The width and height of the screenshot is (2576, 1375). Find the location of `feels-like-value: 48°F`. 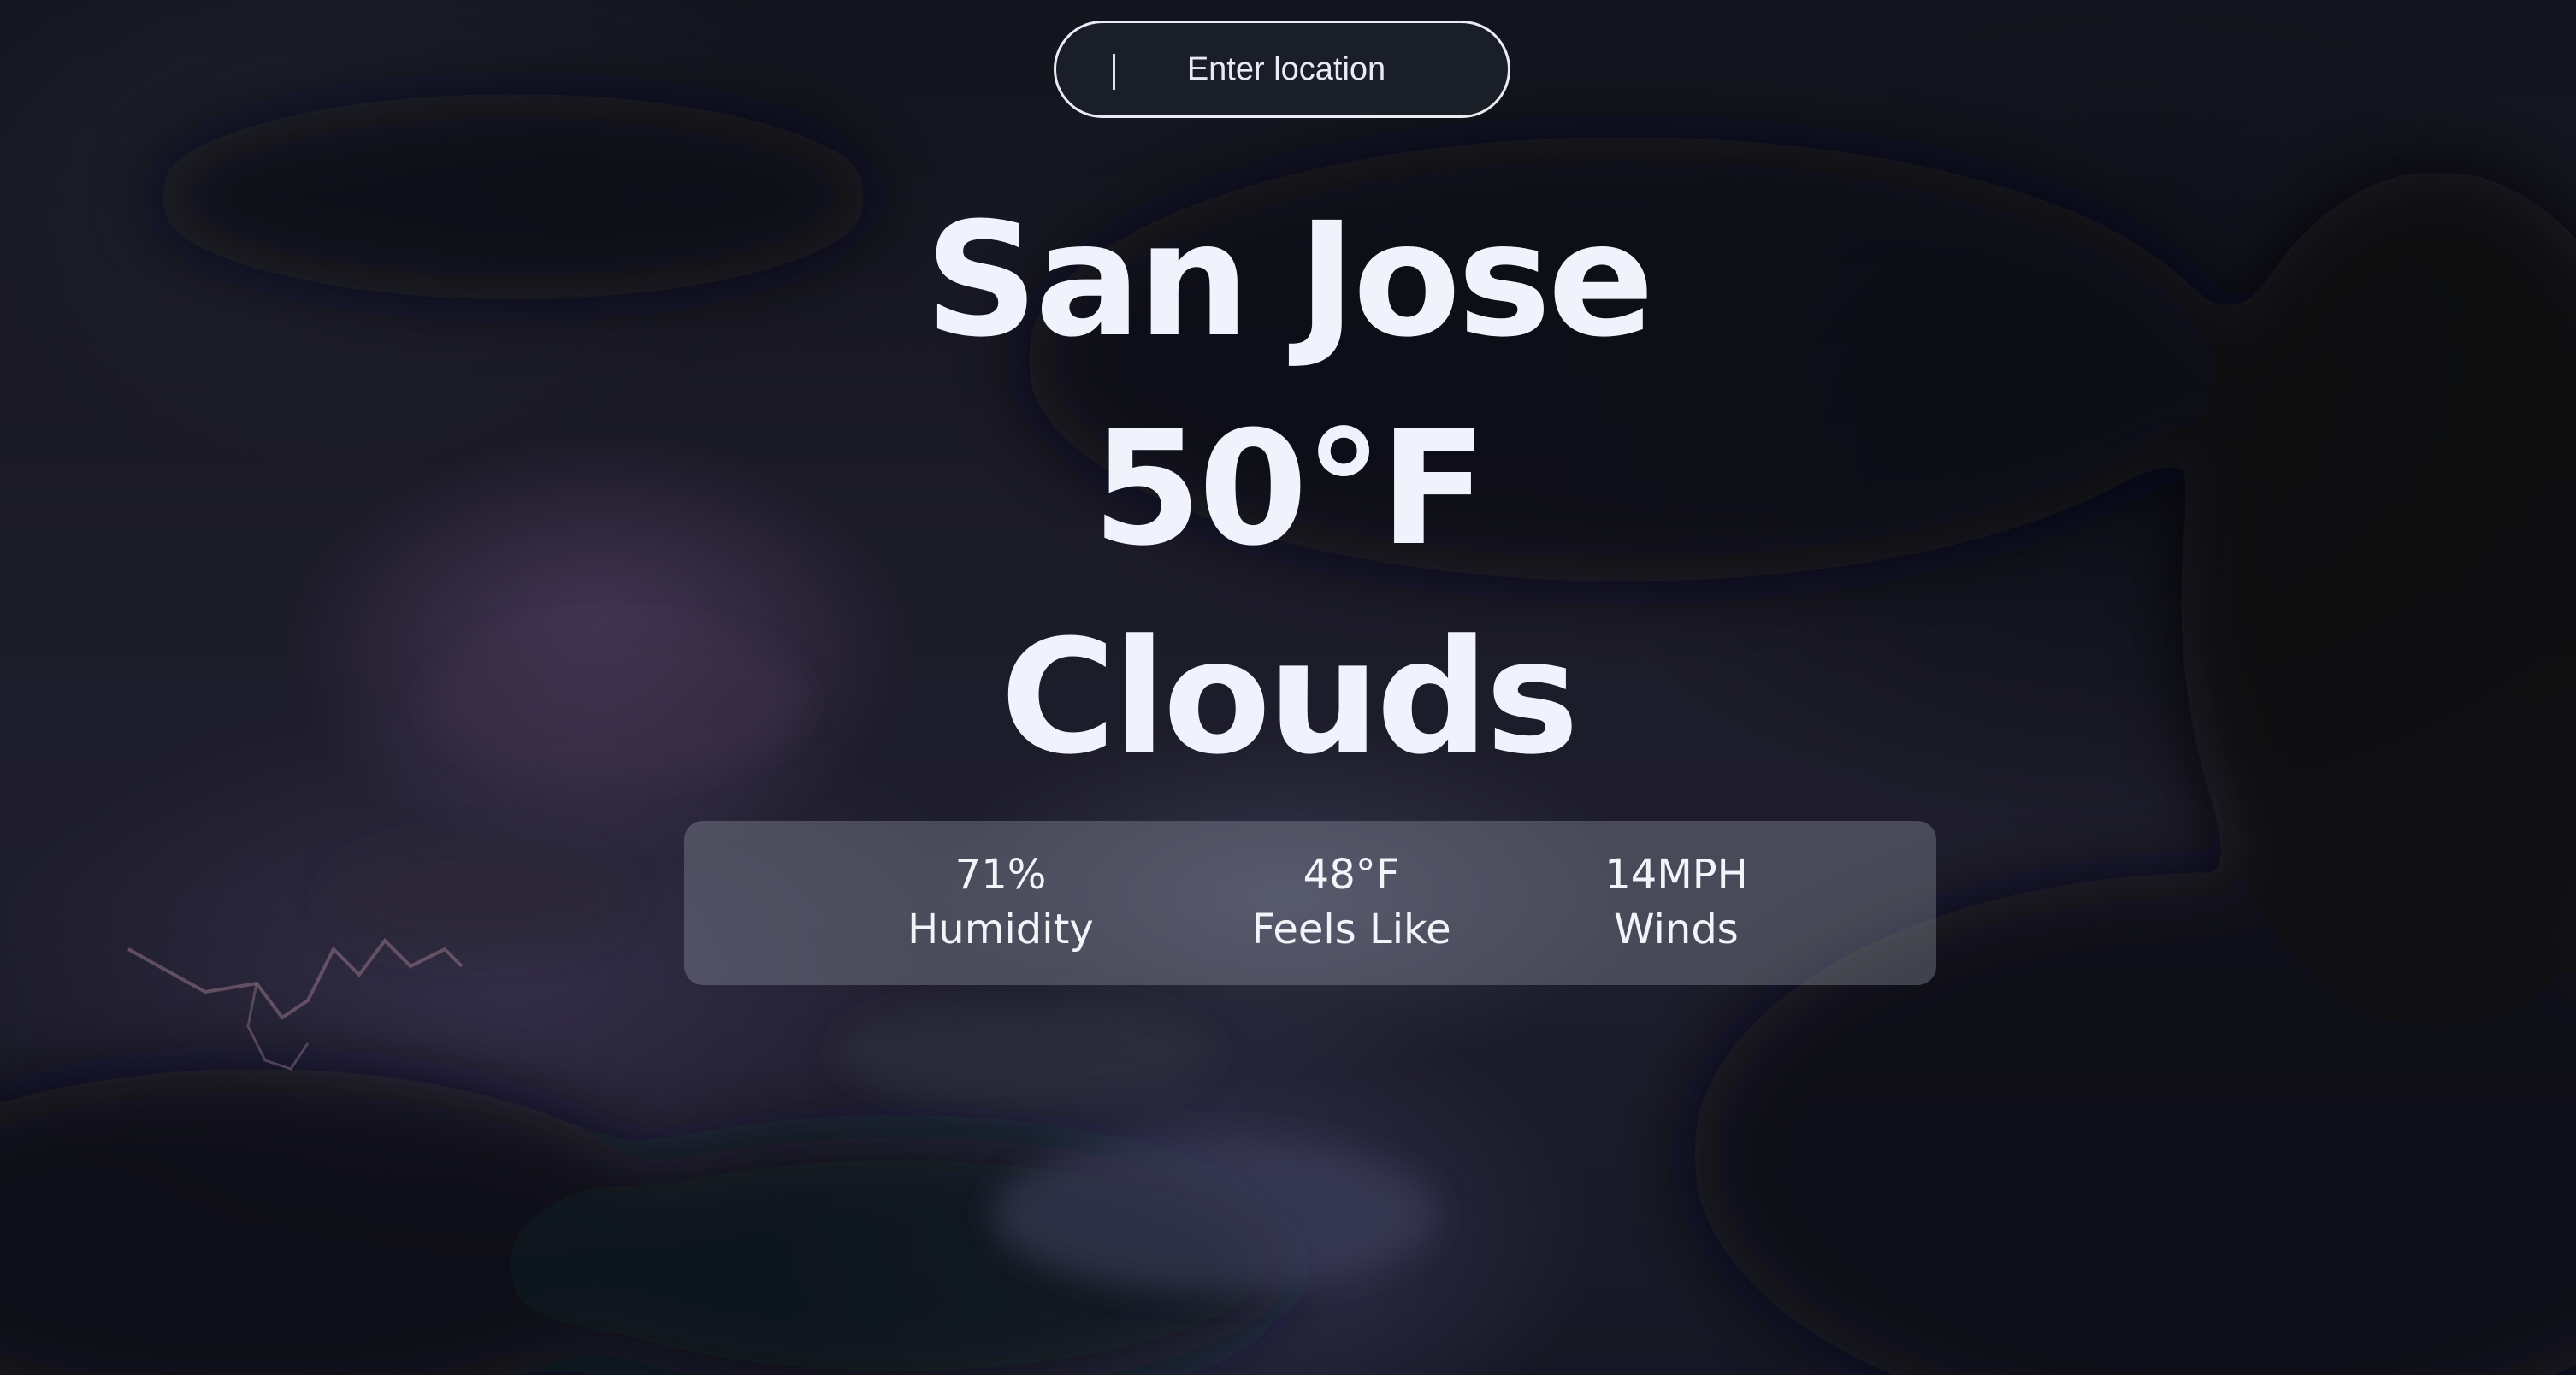

feels-like-value: 48°F is located at coordinates (1351, 875).